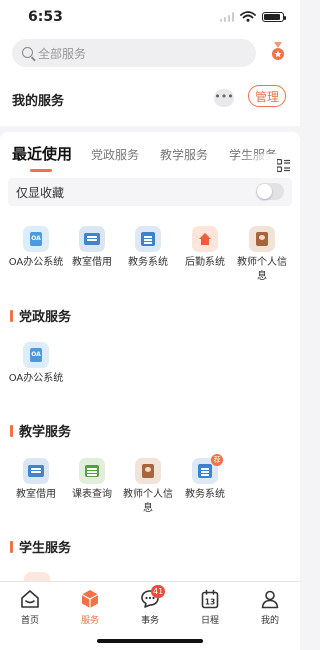 The width and height of the screenshot is (320, 650). I want to click on app-timetable: 课表查询, so click(92, 480).